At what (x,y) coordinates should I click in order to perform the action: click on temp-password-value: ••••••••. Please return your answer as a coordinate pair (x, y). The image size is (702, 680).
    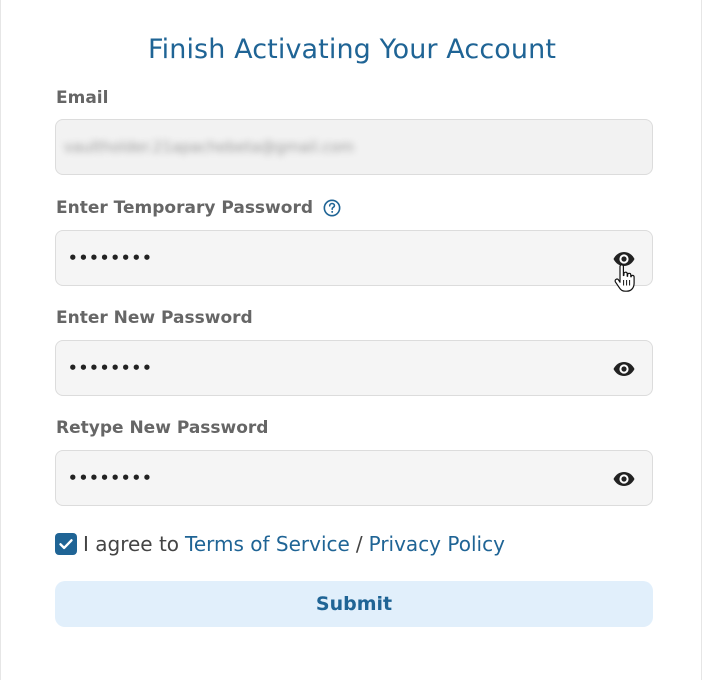
    Looking at the image, I should click on (110, 258).